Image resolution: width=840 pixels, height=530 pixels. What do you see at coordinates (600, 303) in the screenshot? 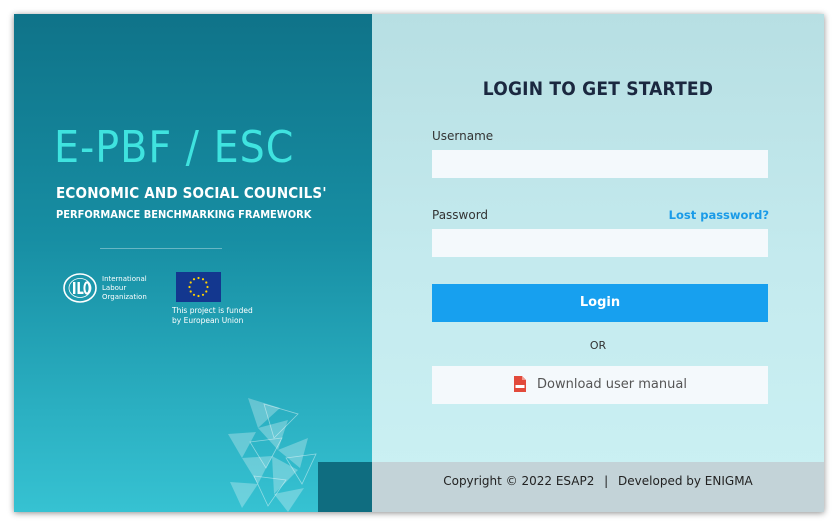
I see `login-button: Login` at bounding box center [600, 303].